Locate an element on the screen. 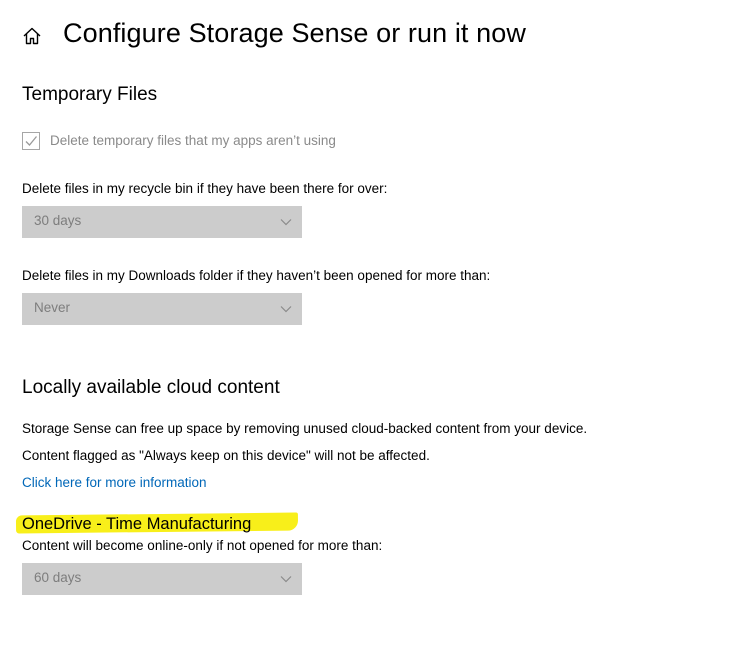 This screenshot has width=754, height=646. home-icon is located at coordinates (32, 36).